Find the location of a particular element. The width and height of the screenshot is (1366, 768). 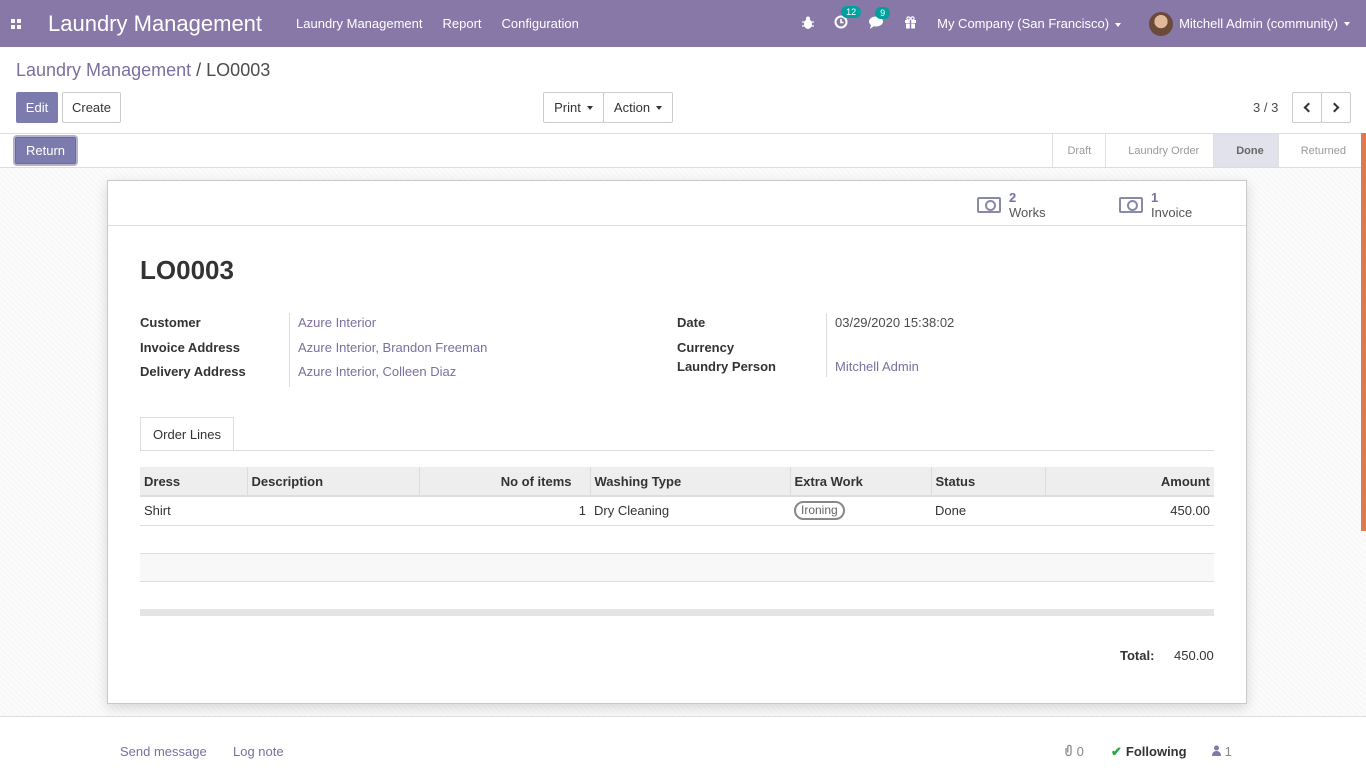

invoice-count: 1 is located at coordinates (1155, 197).